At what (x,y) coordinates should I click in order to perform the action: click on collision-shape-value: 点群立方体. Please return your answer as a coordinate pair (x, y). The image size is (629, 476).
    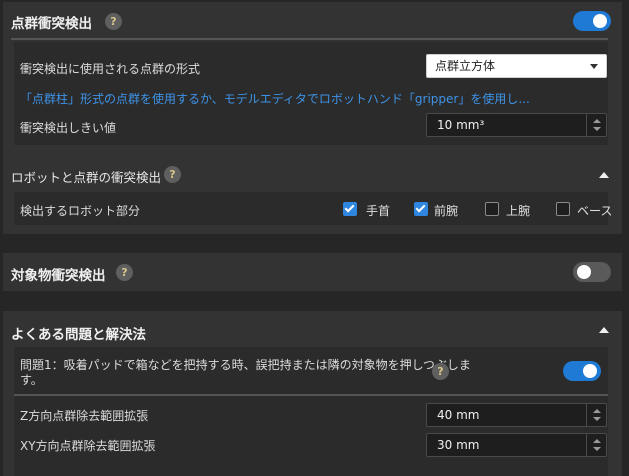
    Looking at the image, I should click on (465, 66).